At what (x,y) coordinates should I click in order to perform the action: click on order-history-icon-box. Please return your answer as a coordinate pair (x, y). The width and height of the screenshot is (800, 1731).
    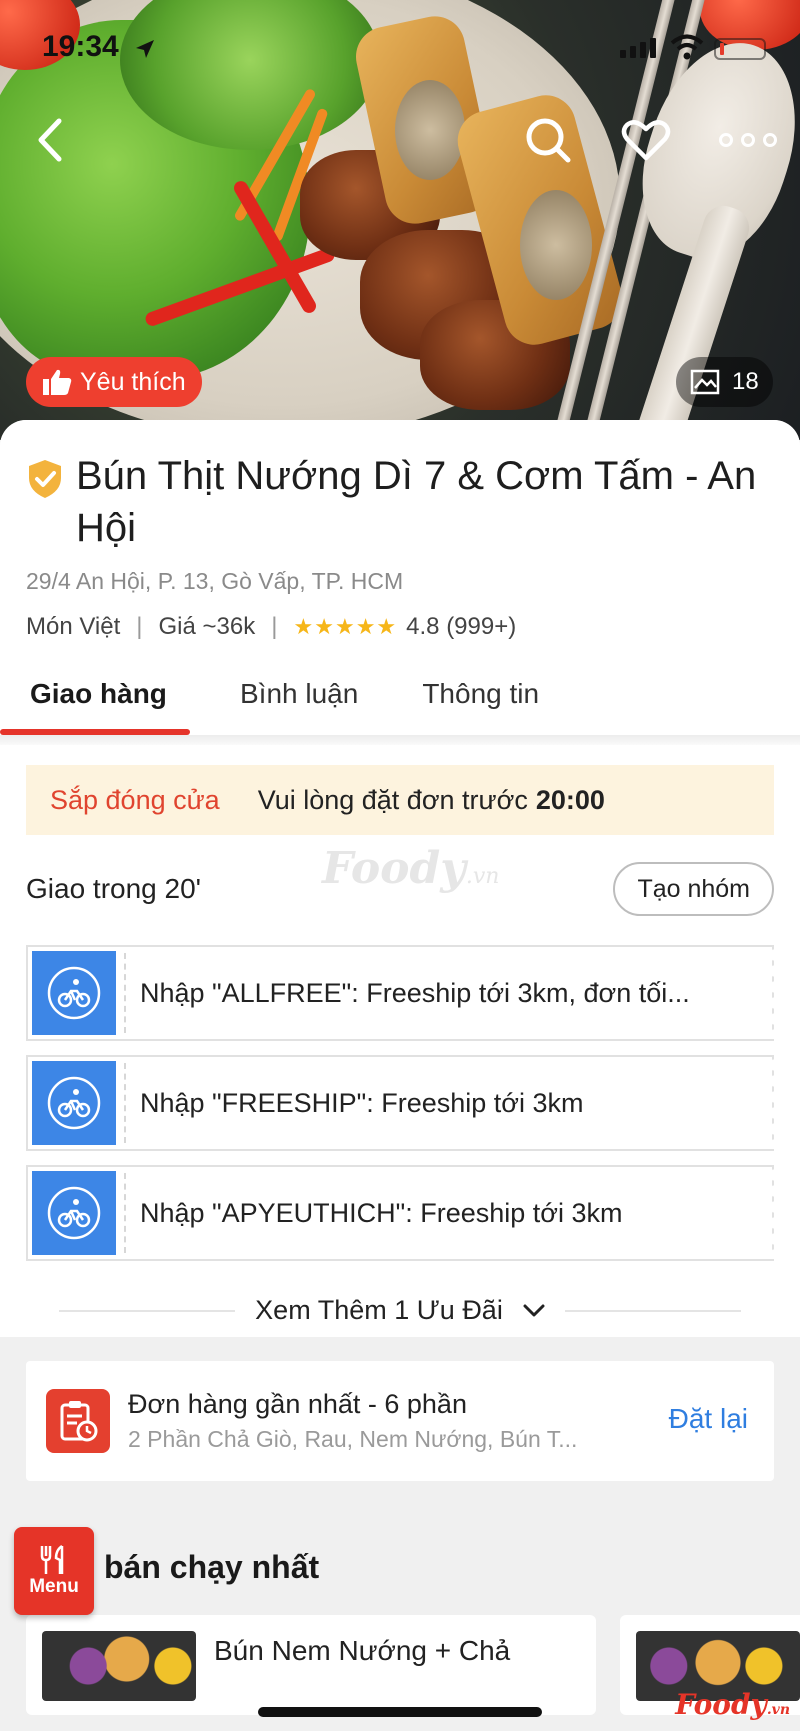
    Looking at the image, I should click on (78, 1421).